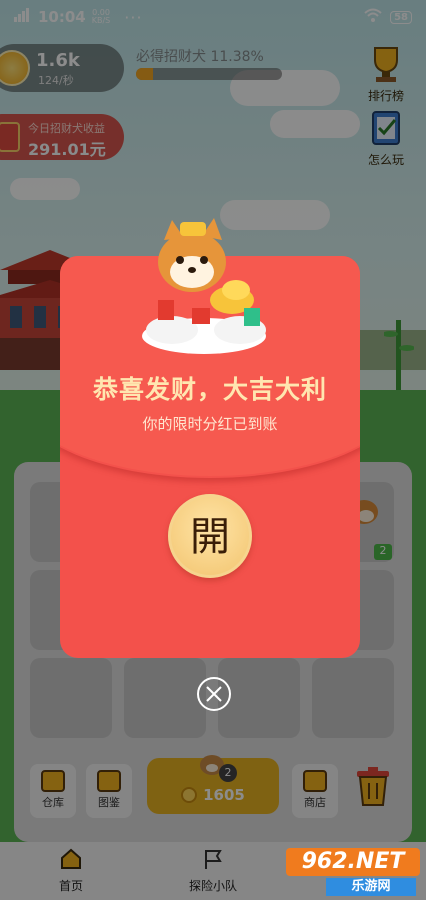 This screenshot has width=426, height=900. What do you see at coordinates (210, 424) in the screenshot?
I see `envelope-subtitle: 你的限时分红已到账` at bounding box center [210, 424].